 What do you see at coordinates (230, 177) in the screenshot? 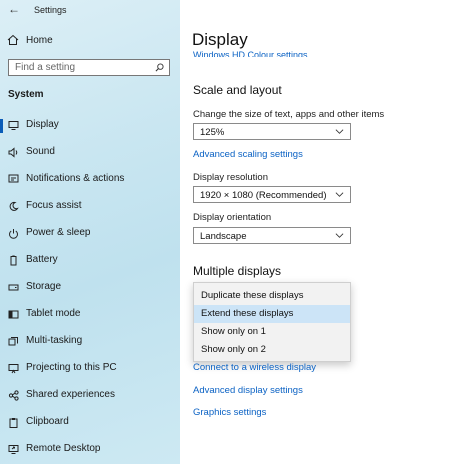
I see `resolution-label: Display resolution` at bounding box center [230, 177].